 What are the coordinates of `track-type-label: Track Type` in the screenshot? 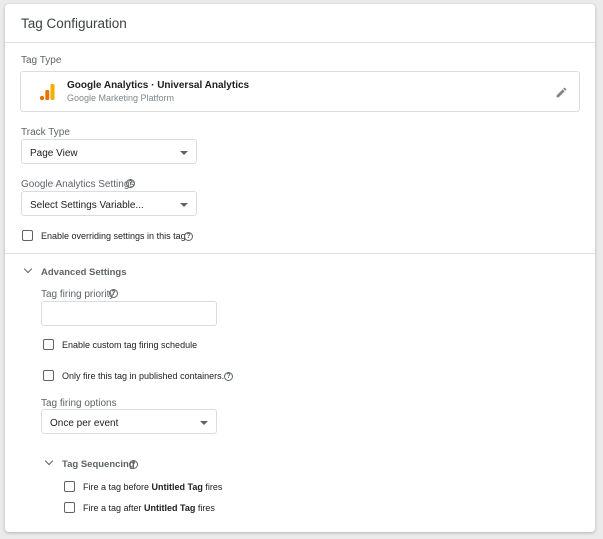 It's located at (45, 132).